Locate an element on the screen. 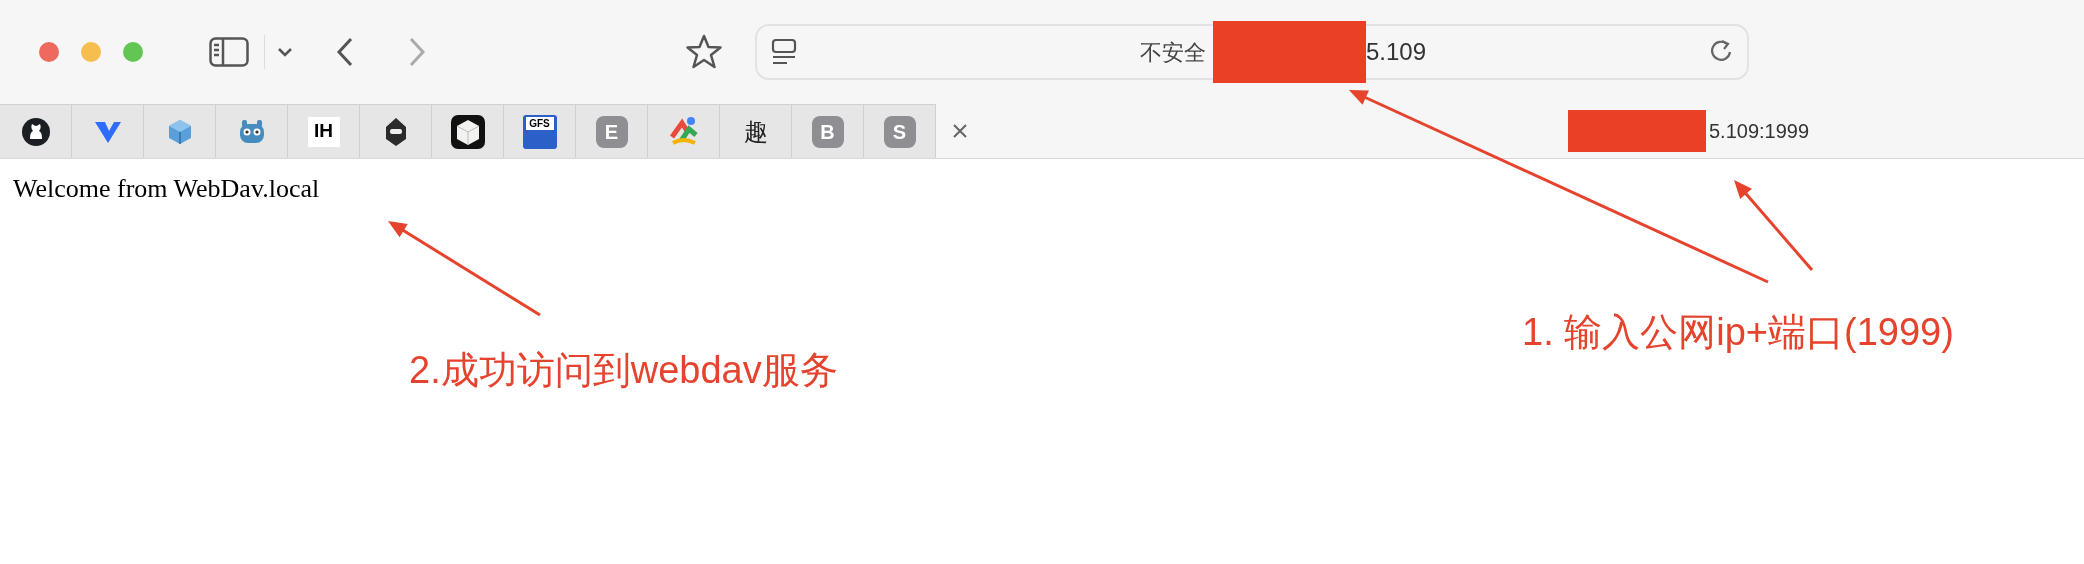 The image size is (2084, 564). box-icon is located at coordinates (467, 131).